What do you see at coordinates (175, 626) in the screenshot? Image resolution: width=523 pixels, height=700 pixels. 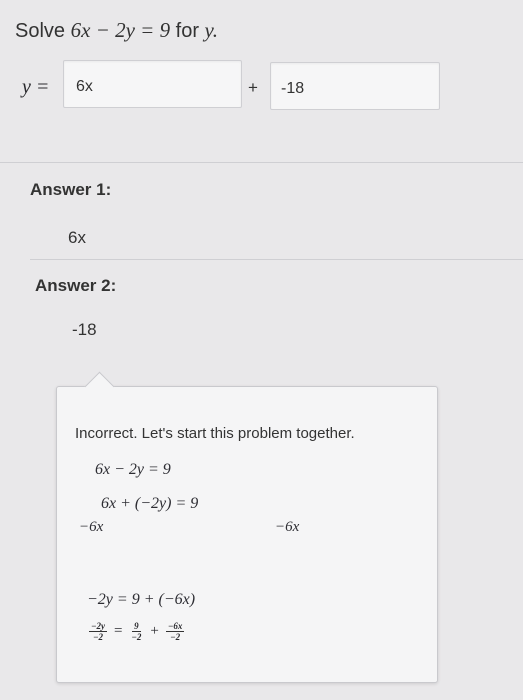 I see `fraction-right-numerator: −6x` at bounding box center [175, 626].